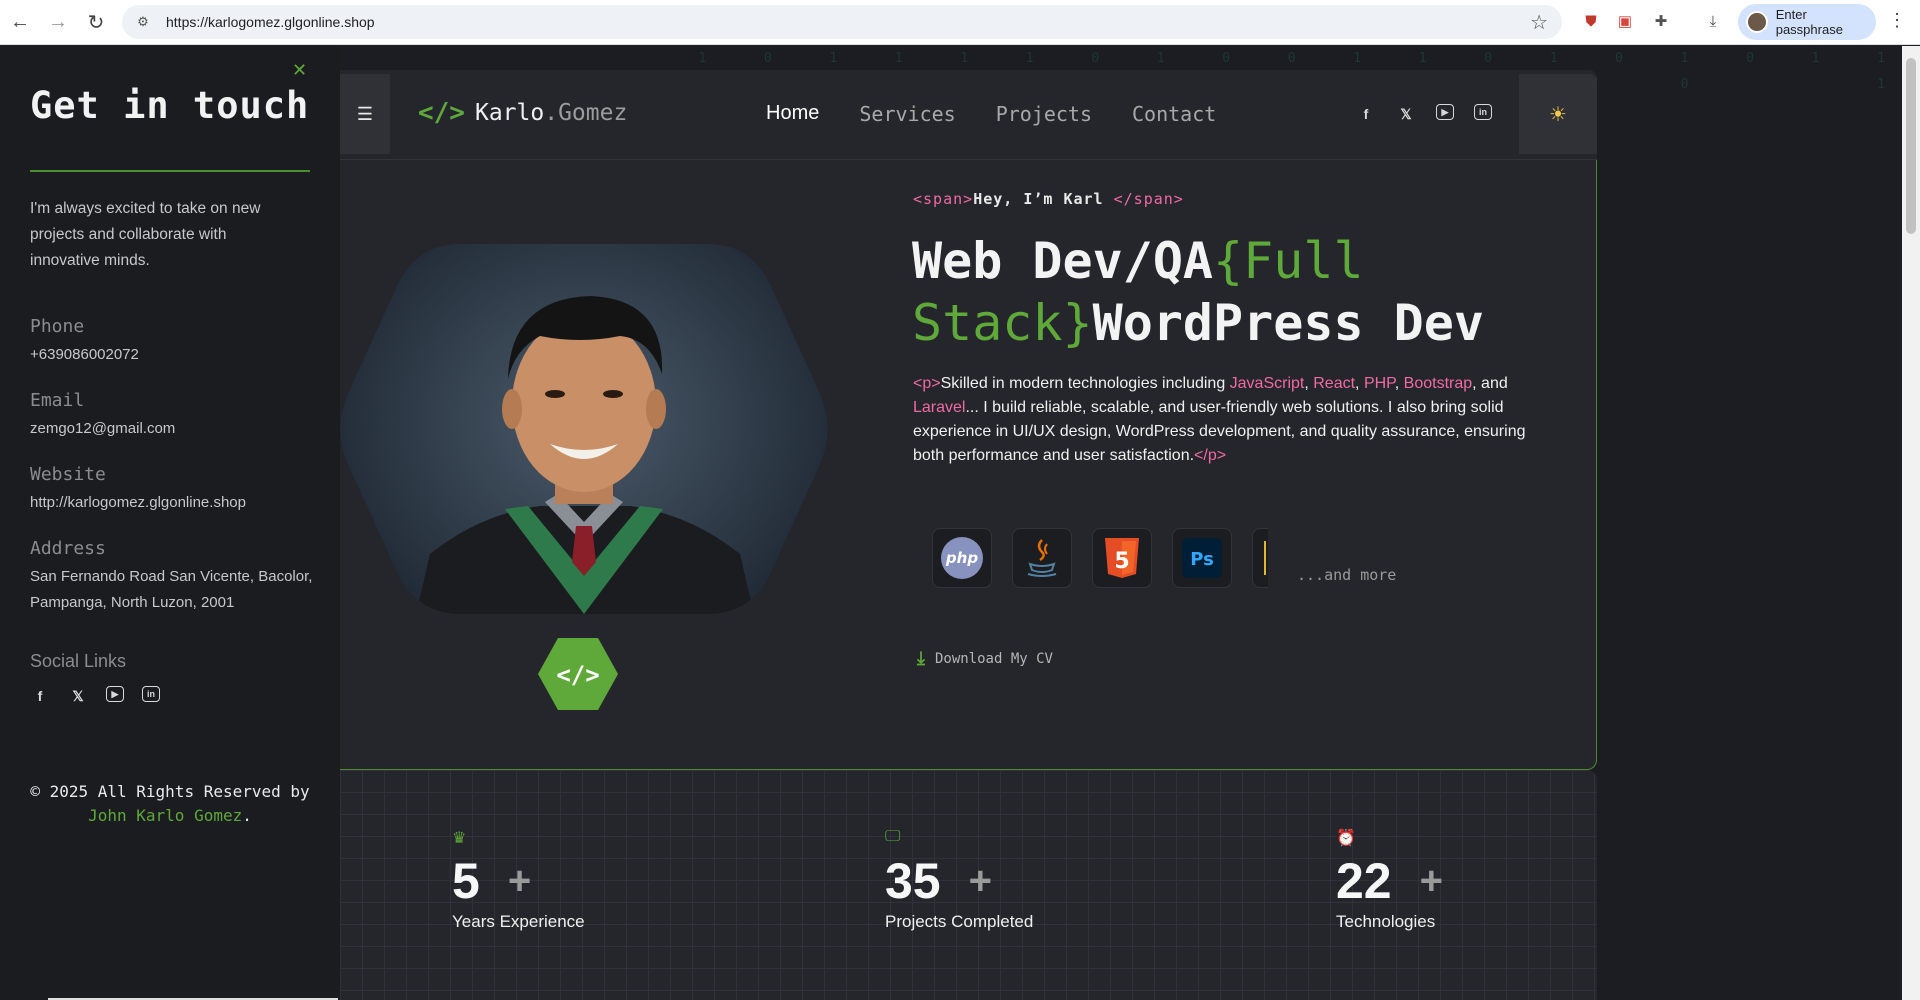  What do you see at coordinates (1399, 383) in the screenshot?
I see `desc-sep-3: ,` at bounding box center [1399, 383].